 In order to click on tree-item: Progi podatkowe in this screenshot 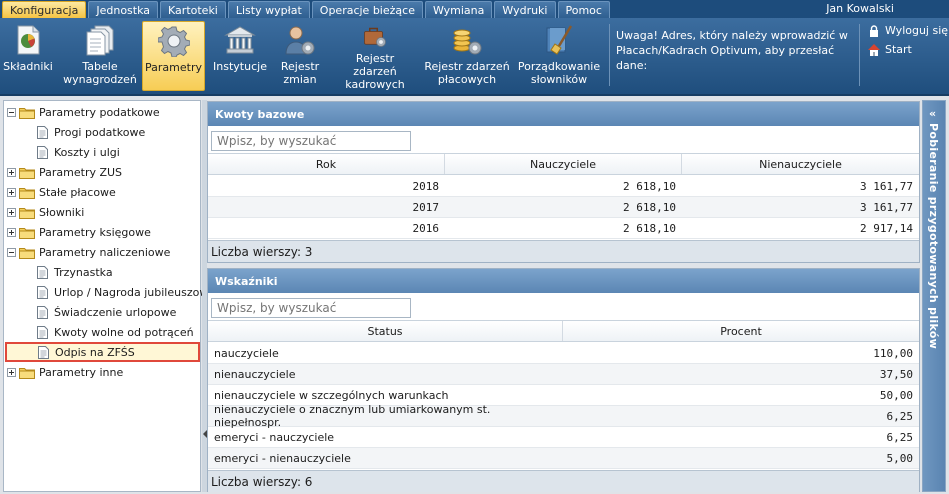, I will do `click(91, 132)`.